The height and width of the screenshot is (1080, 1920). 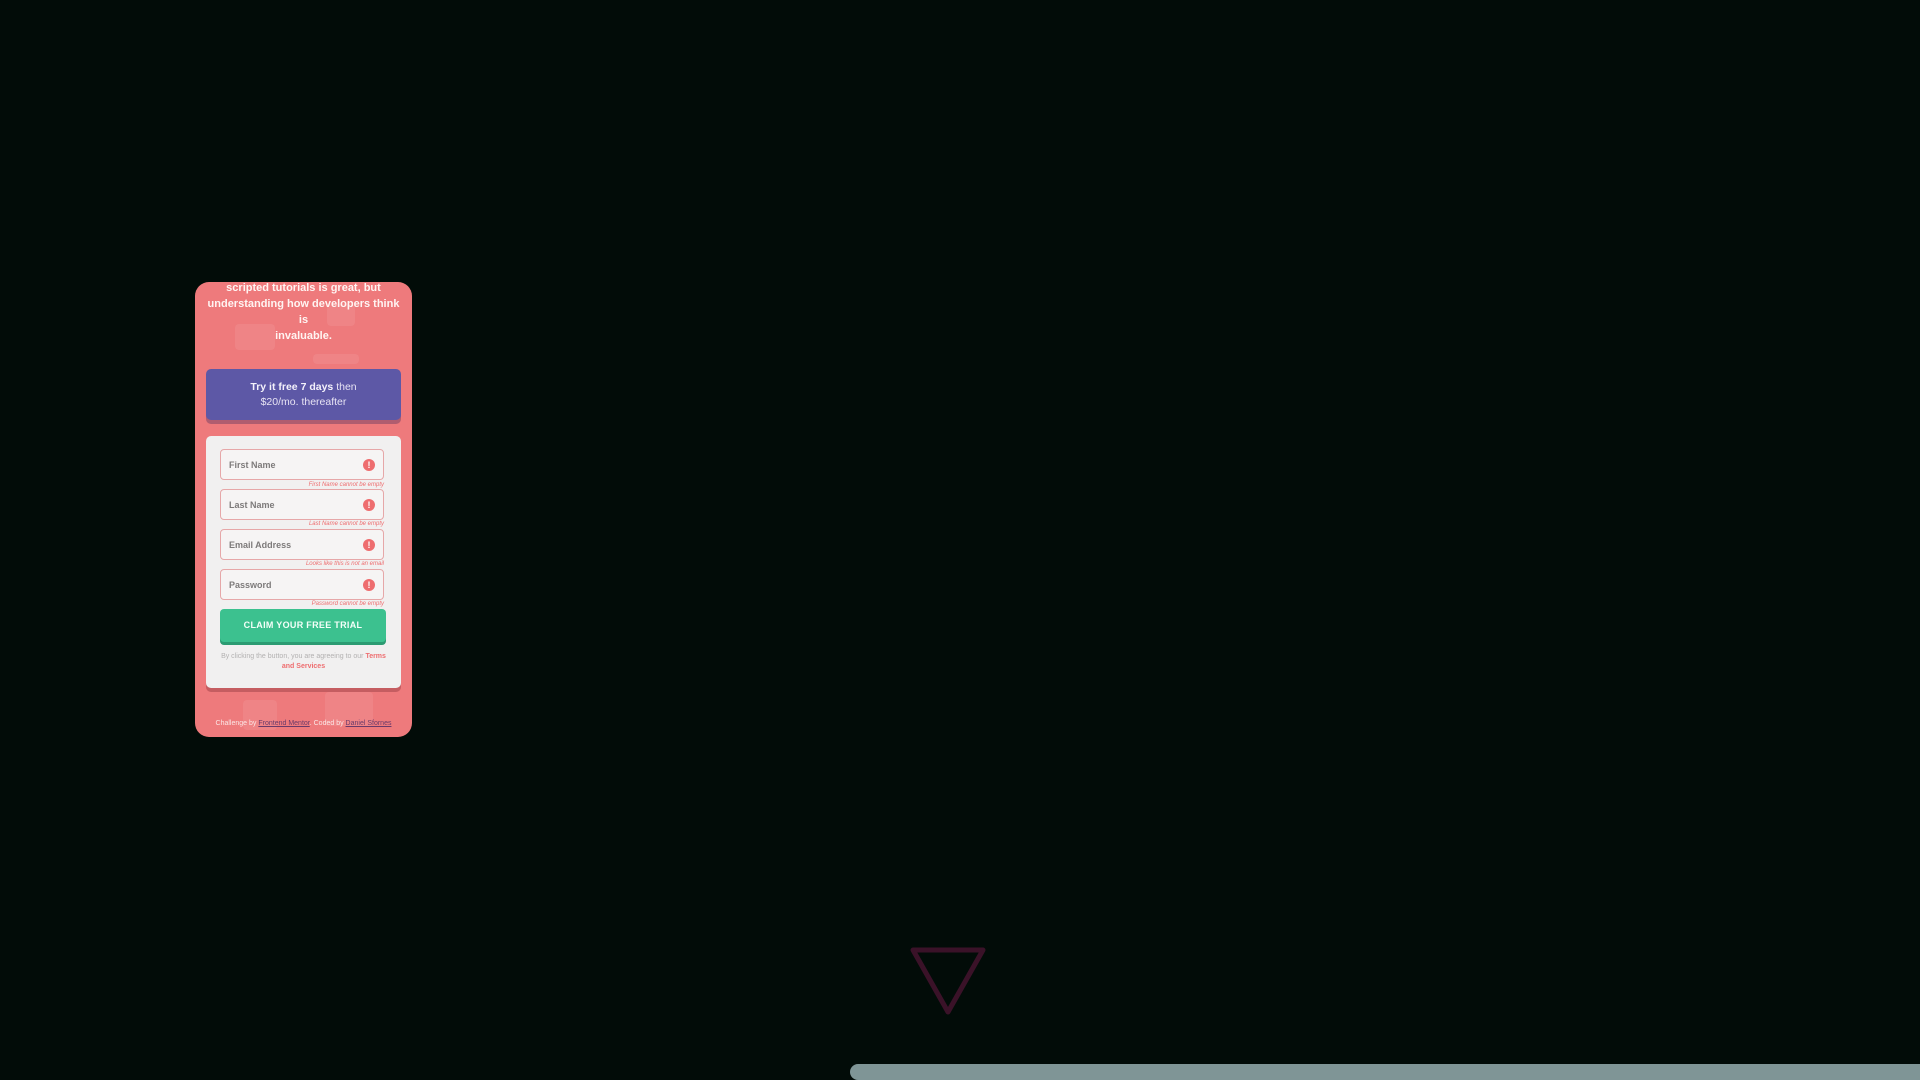 What do you see at coordinates (236, 723) in the screenshot?
I see `challenge-prefix: Challenge by` at bounding box center [236, 723].